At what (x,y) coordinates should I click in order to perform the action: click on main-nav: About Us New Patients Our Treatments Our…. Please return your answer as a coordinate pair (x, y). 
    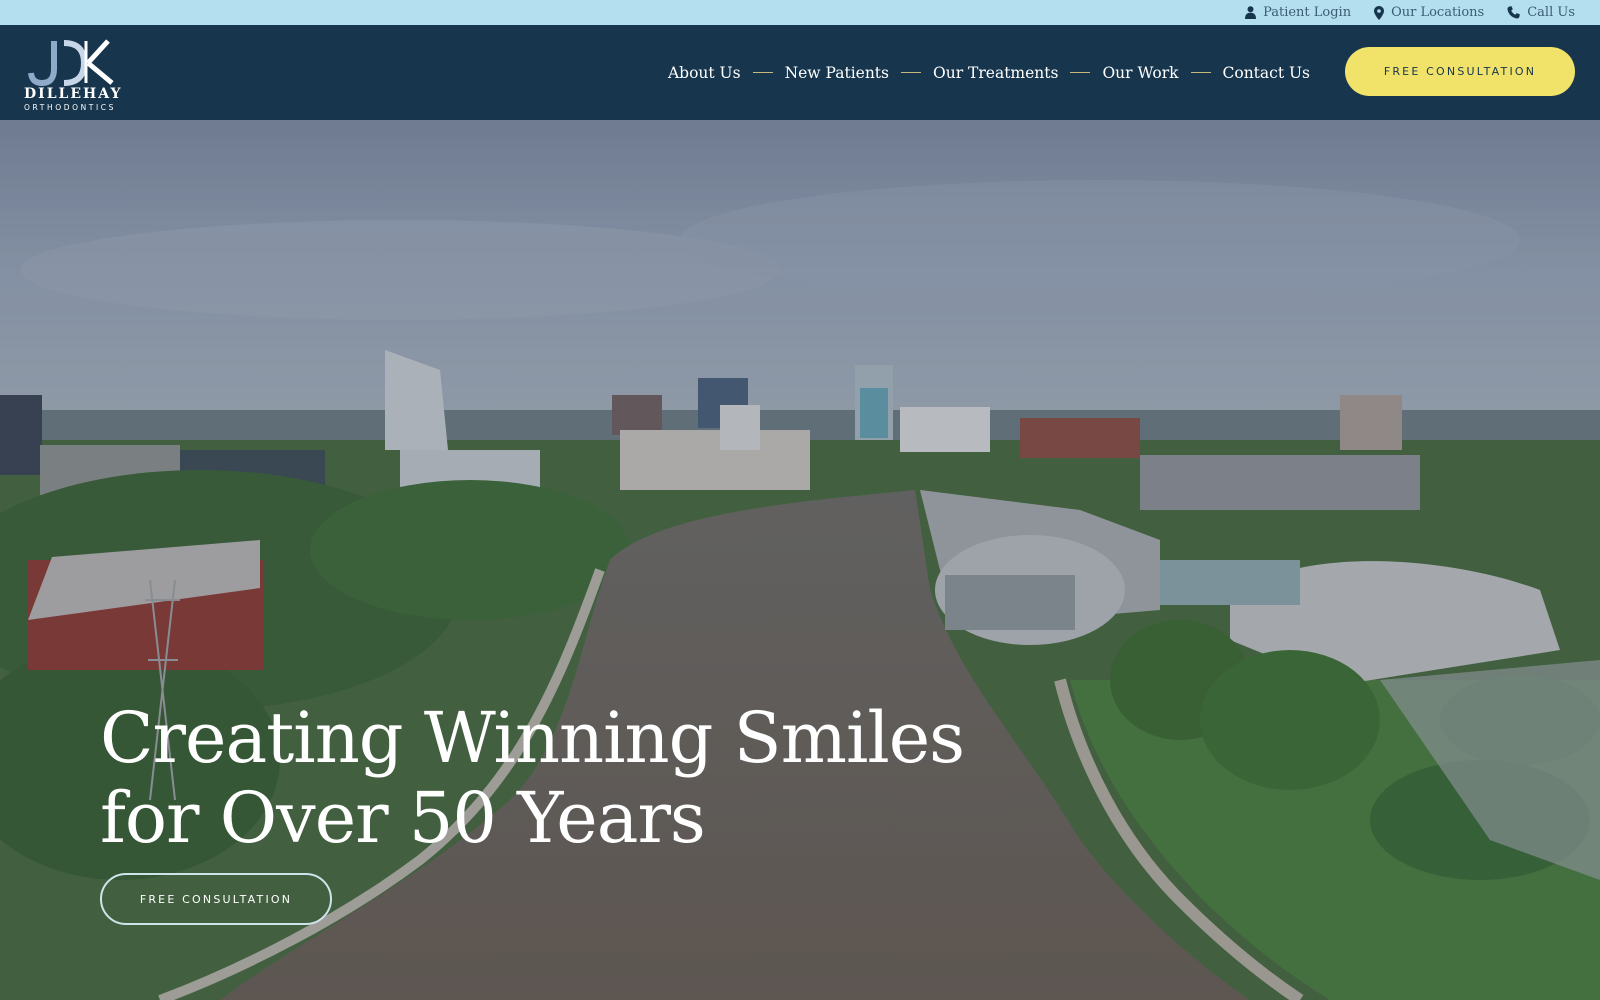
    Looking at the image, I should click on (989, 72).